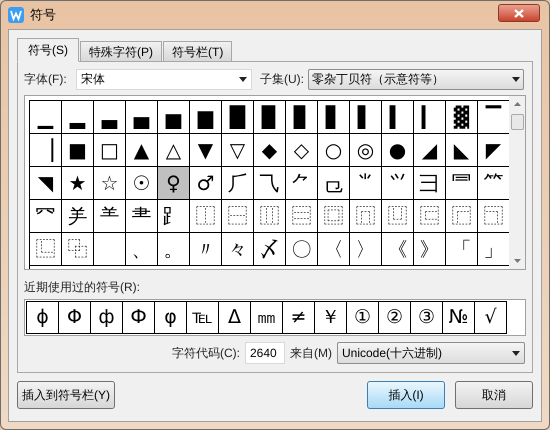 The width and height of the screenshot is (550, 430). Describe the element at coordinates (78, 249) in the screenshot. I see `symbol-cell: ⿻` at that location.